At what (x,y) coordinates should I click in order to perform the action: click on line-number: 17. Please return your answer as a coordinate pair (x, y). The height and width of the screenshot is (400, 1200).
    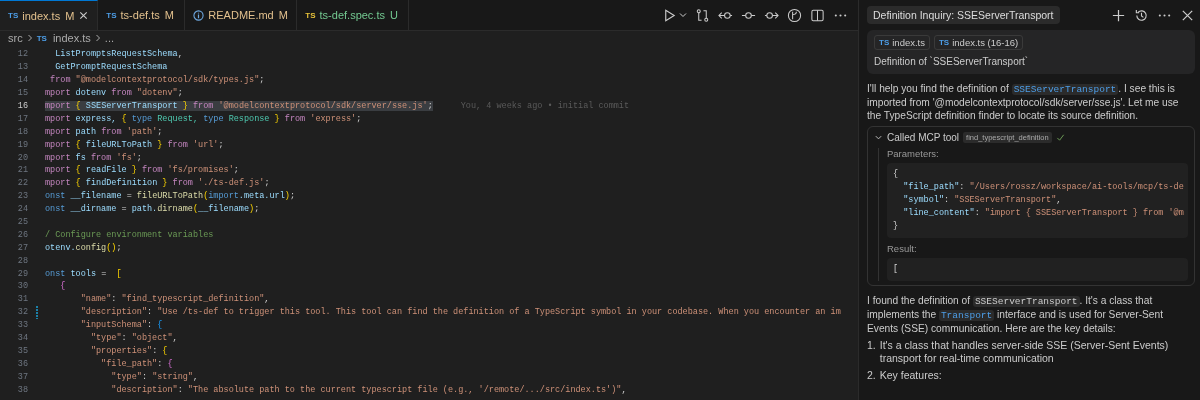
    Looking at the image, I should click on (22, 118).